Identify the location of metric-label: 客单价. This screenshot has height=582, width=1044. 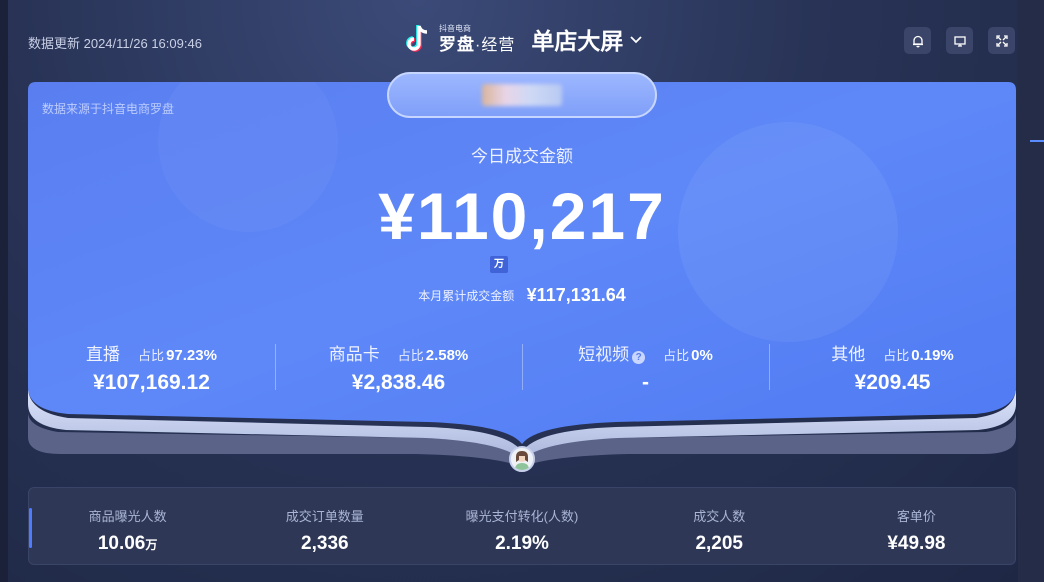
(916, 516).